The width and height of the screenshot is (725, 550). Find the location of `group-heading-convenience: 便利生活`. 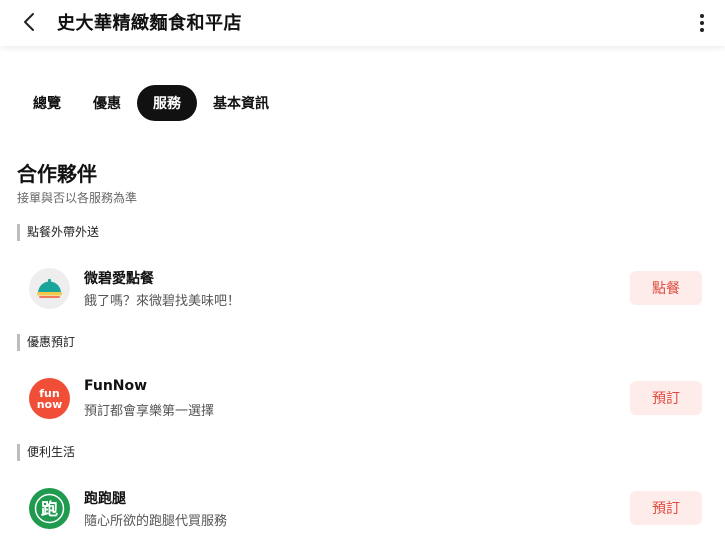

group-heading-convenience: 便利生活 is located at coordinates (46, 452).